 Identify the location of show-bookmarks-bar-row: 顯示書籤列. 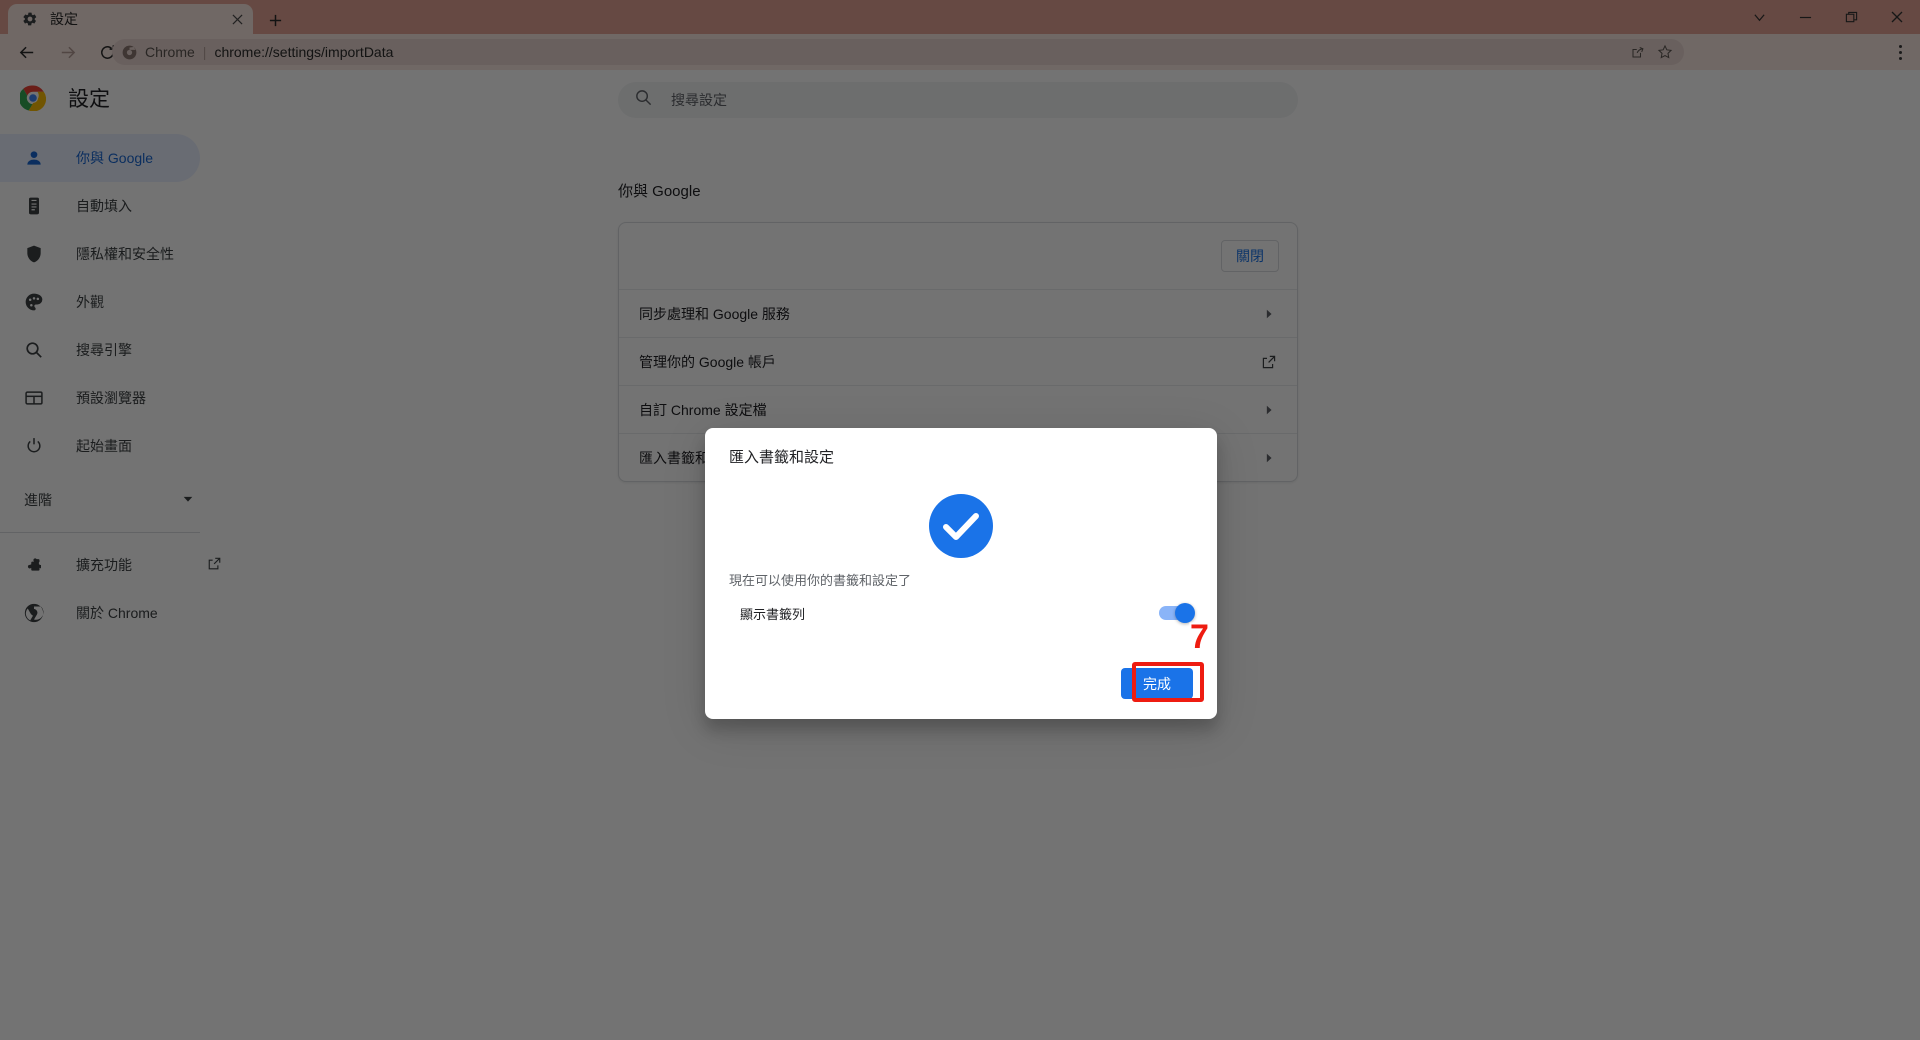
(962, 613).